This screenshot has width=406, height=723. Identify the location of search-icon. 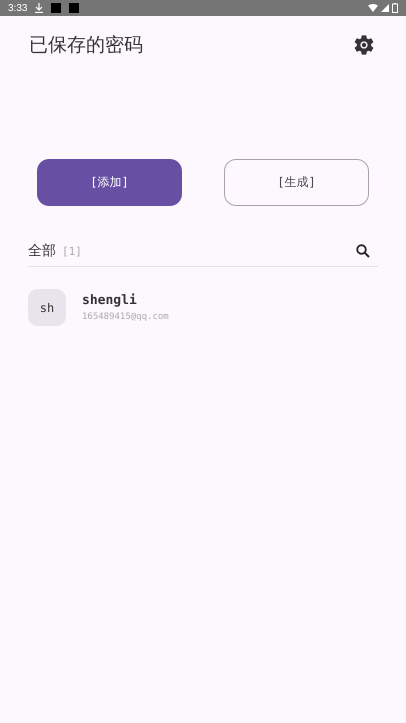
(363, 251).